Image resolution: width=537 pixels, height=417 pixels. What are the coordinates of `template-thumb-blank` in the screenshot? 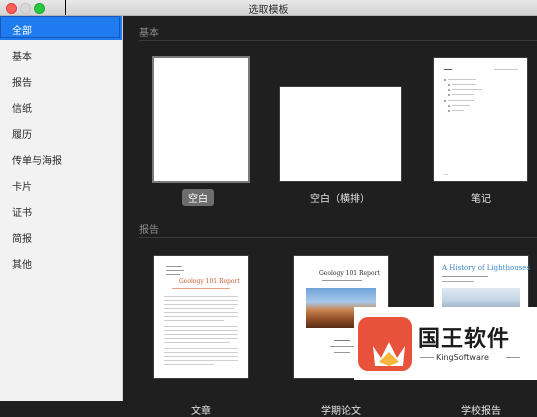 It's located at (201, 119).